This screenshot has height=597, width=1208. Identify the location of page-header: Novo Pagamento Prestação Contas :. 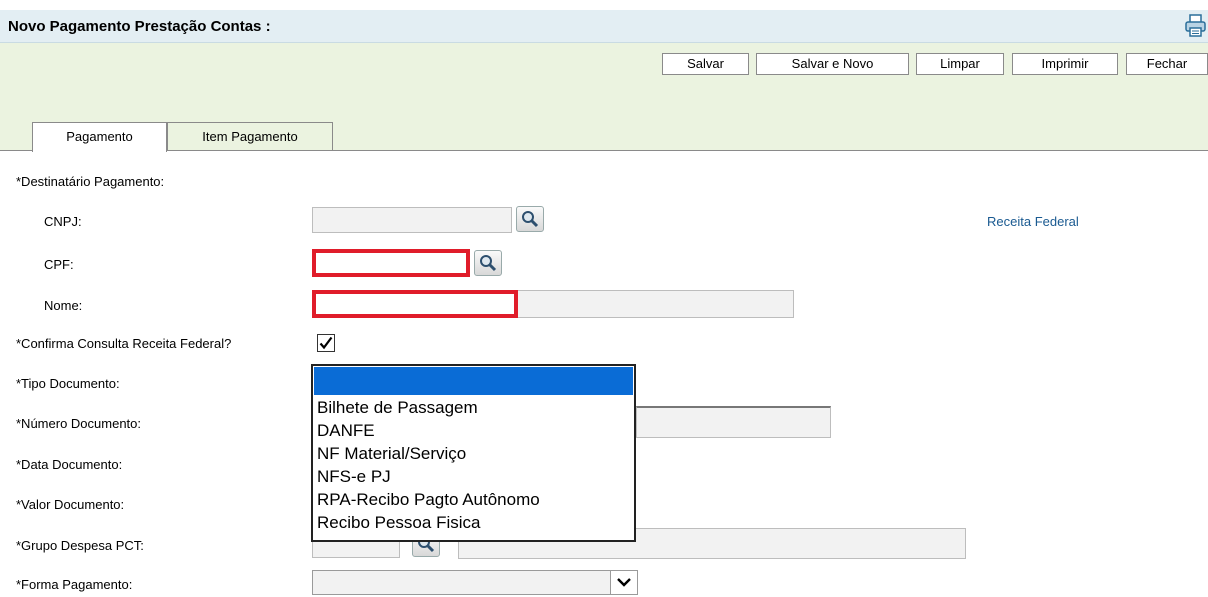
(604, 26).